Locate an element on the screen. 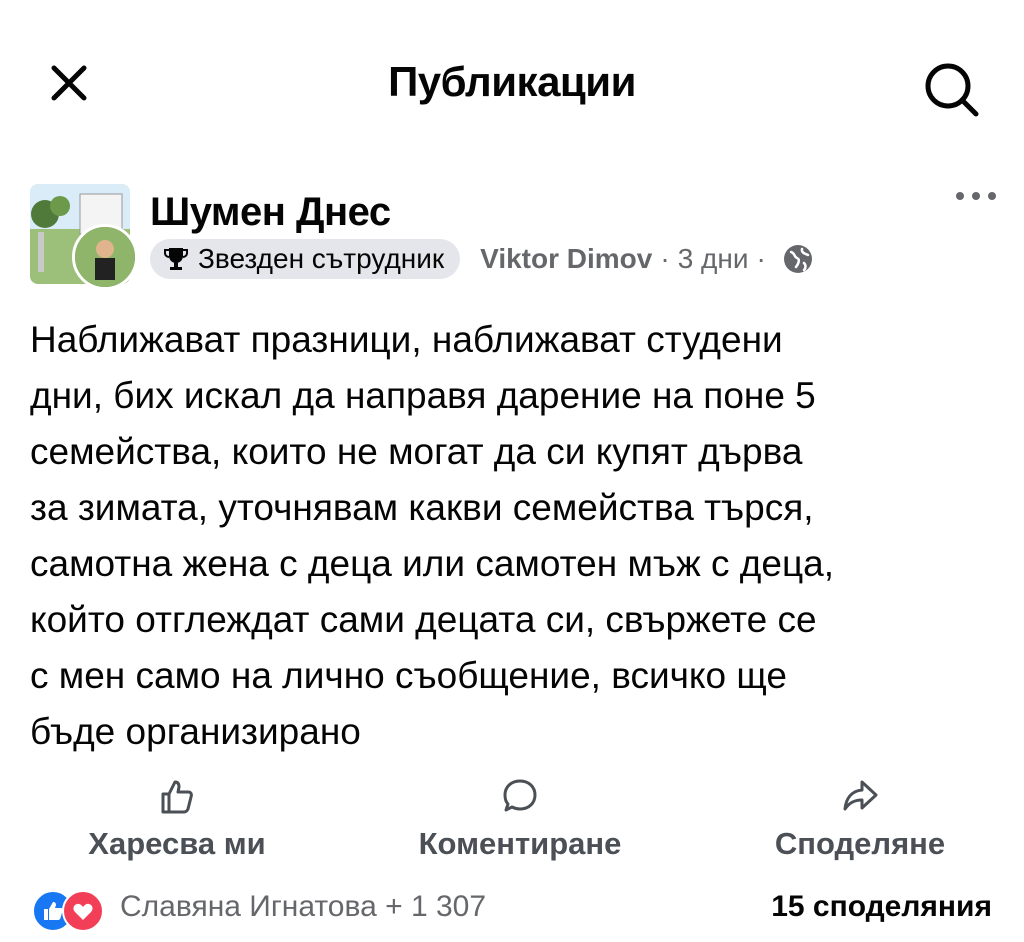 Image resolution: width=1024 pixels, height=942 pixels. page-title: Публикации is located at coordinates (512, 81).